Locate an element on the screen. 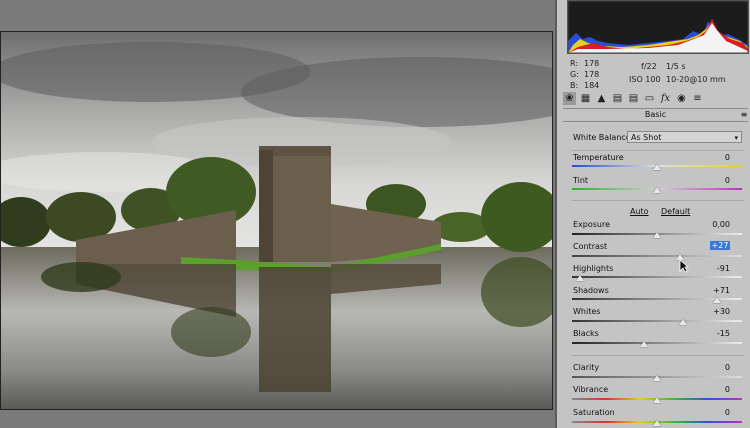 This screenshot has height=428, width=750. shadows-value: +71 is located at coordinates (710, 290).